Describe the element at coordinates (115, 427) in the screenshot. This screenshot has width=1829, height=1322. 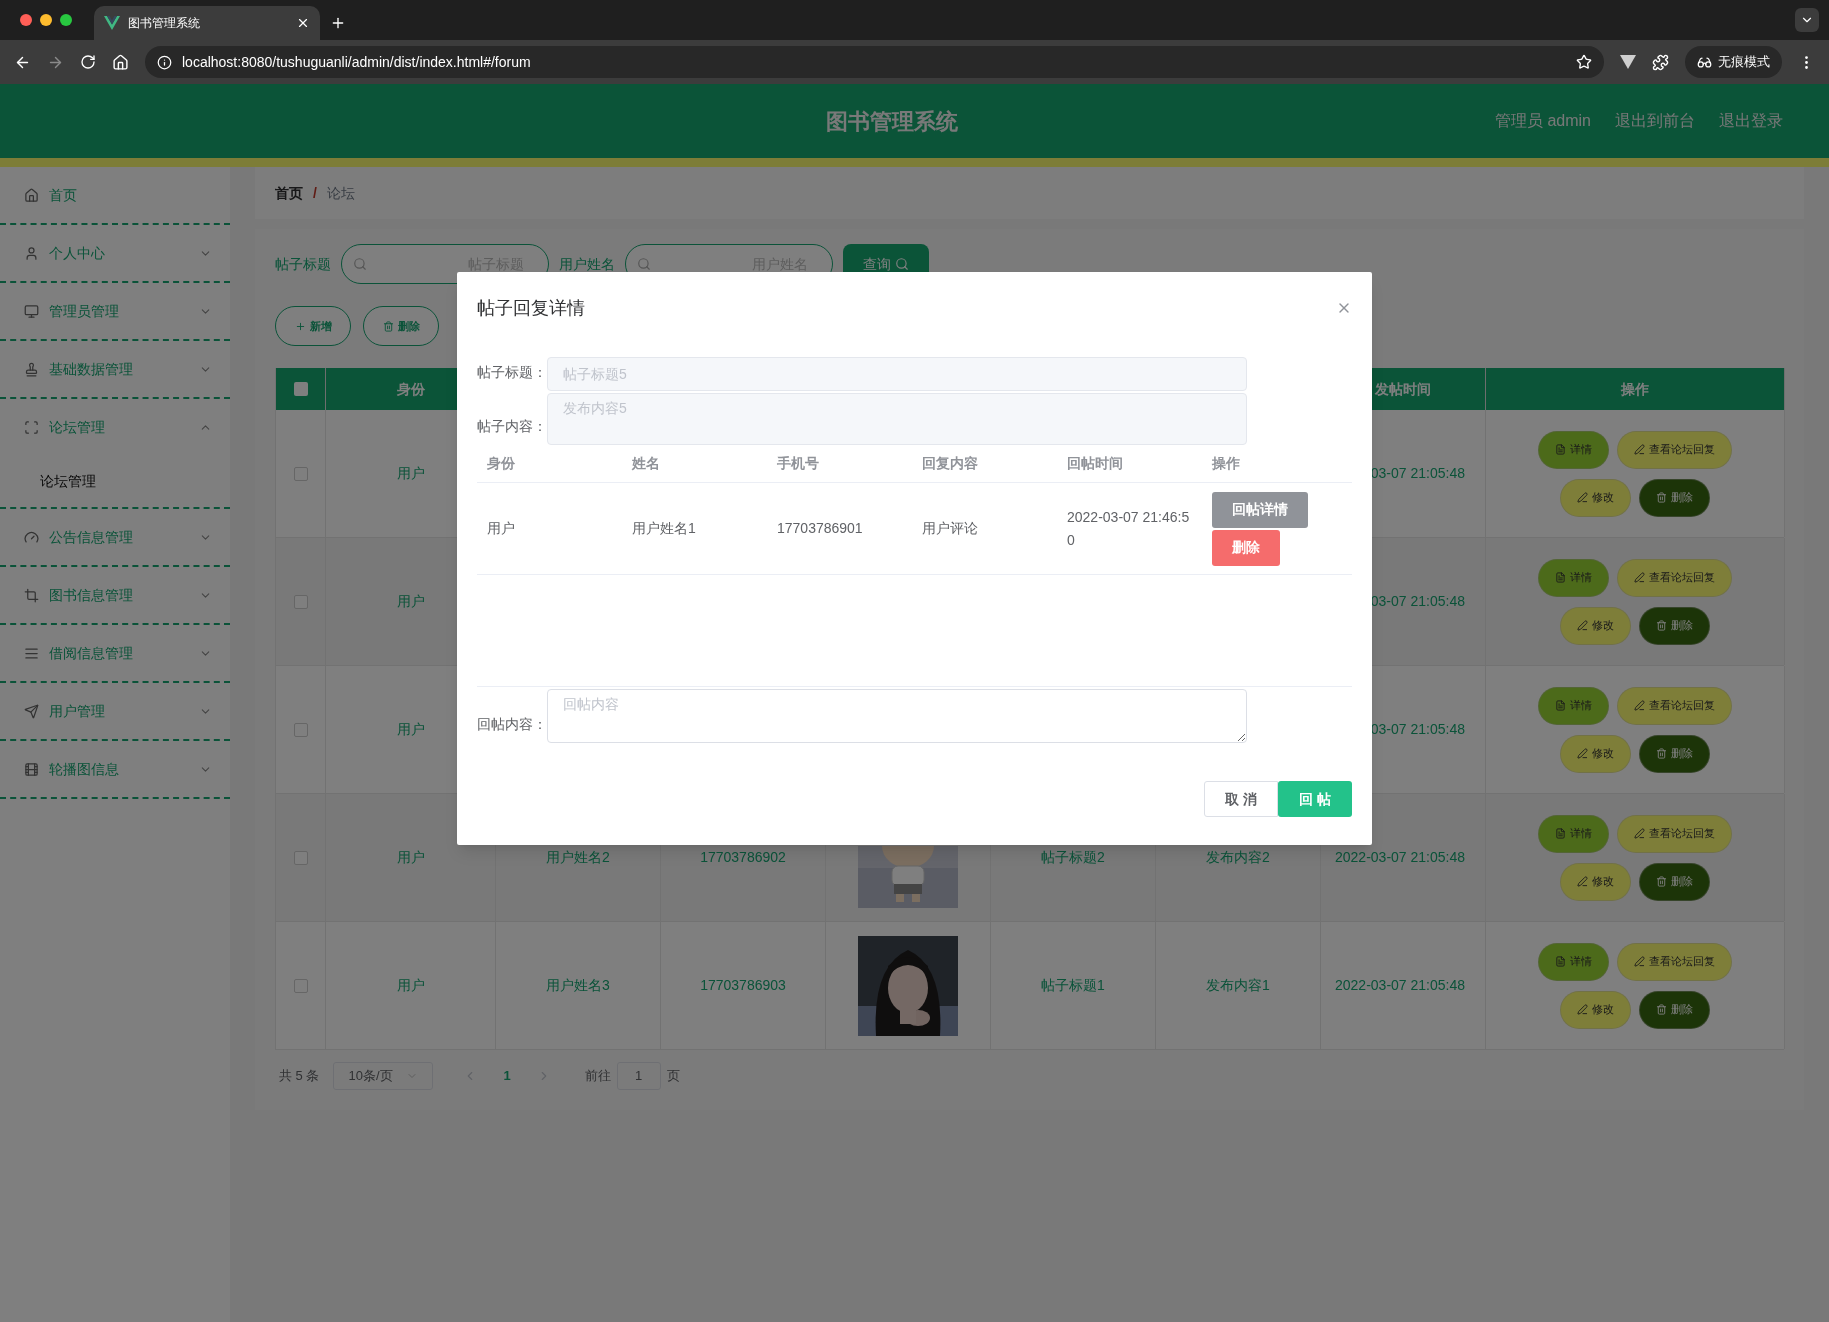
I see `sidebar-item: 论坛管理` at that location.